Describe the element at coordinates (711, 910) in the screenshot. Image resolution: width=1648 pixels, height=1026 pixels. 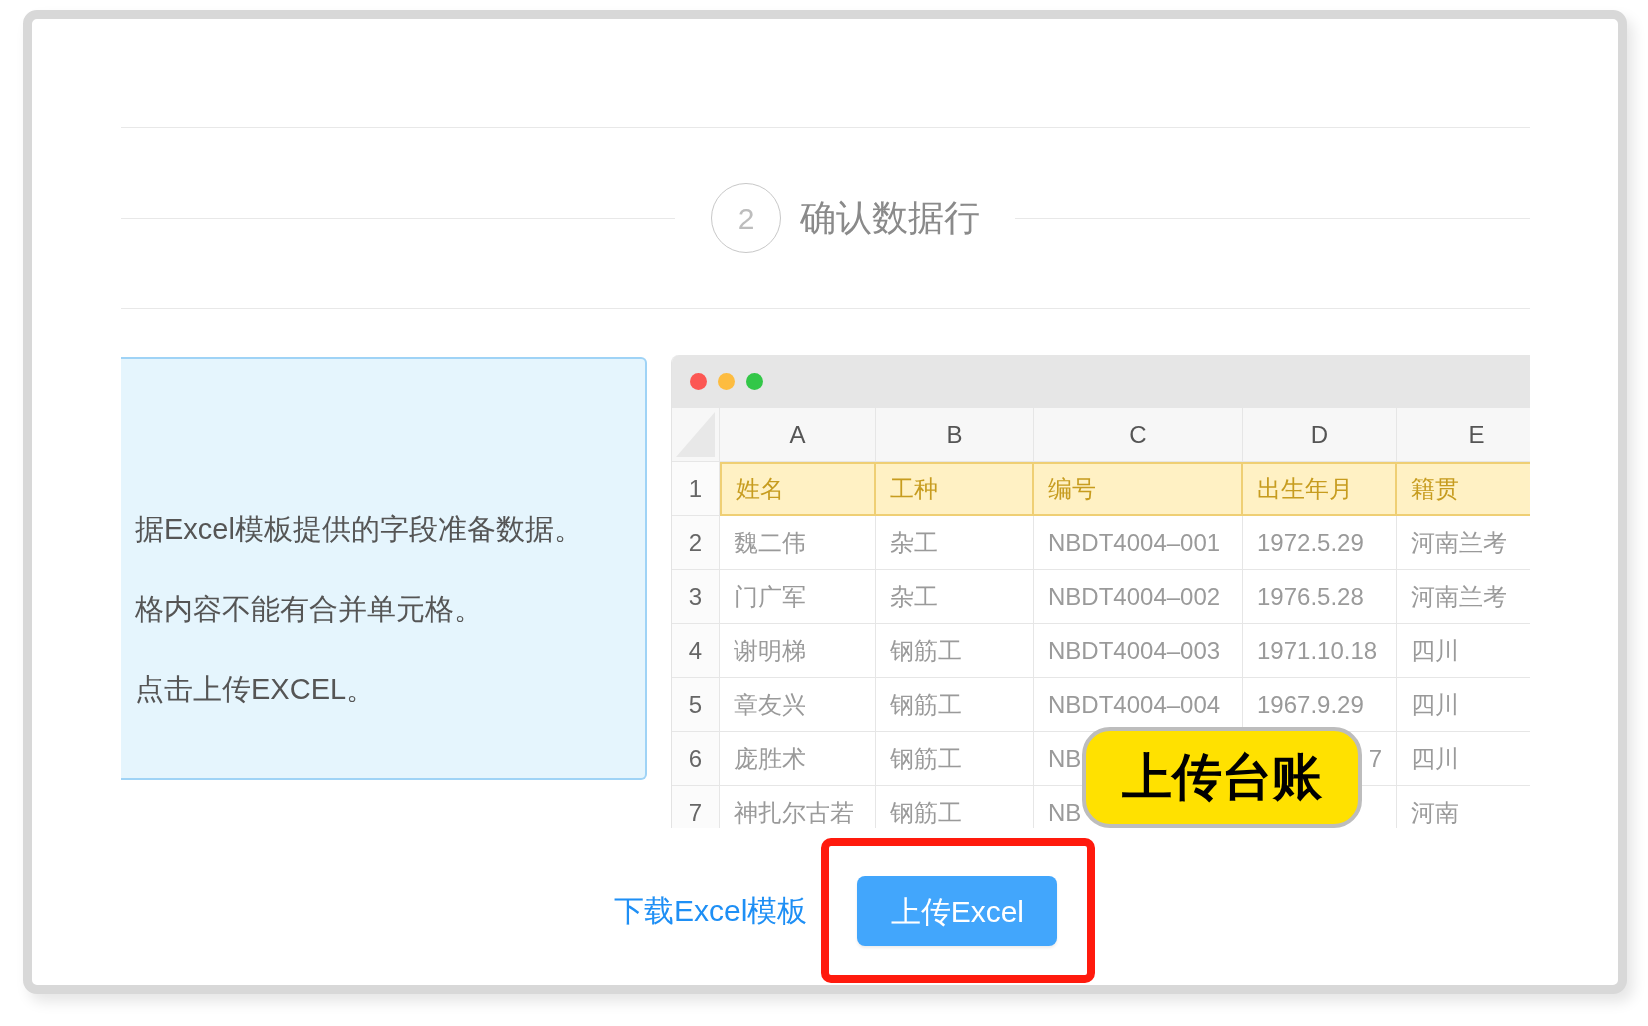
I see `download-template-link: 下载Excel模板` at that location.